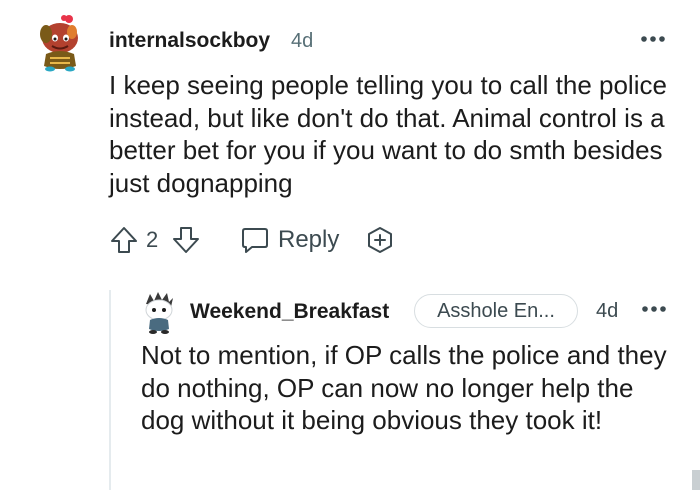 The image size is (700, 490). Describe the element at coordinates (309, 239) in the screenshot. I see `reply-label: Reply` at that location.